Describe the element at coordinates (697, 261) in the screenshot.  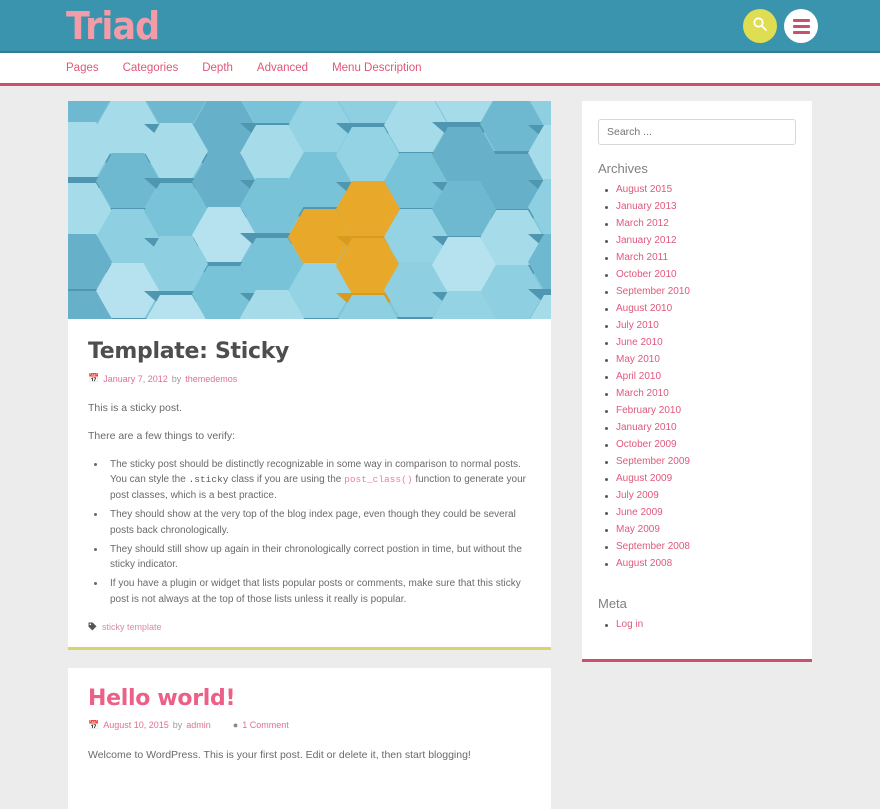
I see `list-item: March 2011` at that location.